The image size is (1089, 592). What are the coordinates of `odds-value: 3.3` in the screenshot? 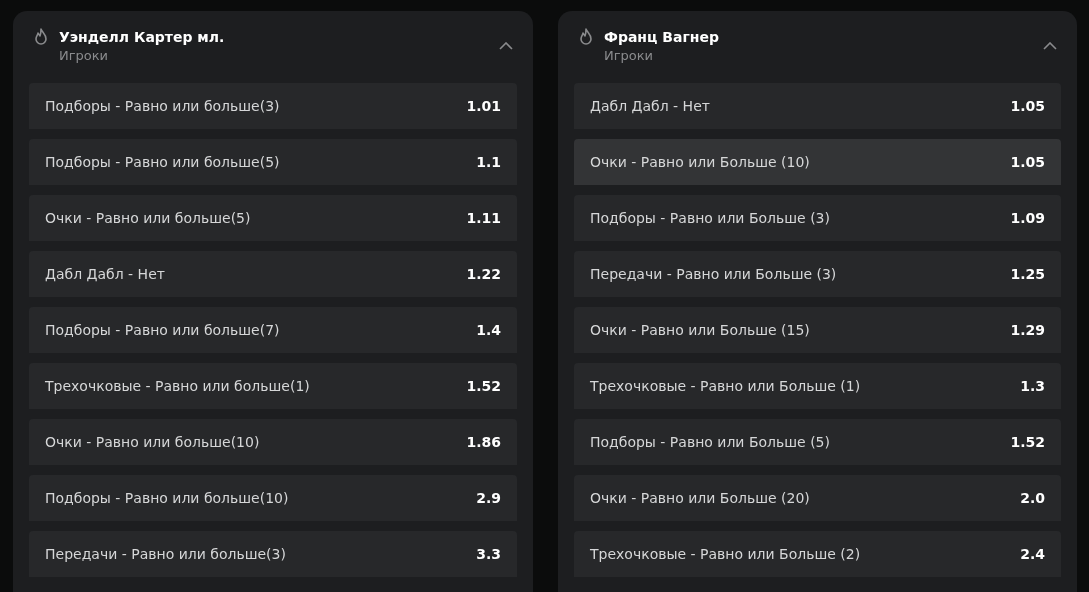 It's located at (488, 554).